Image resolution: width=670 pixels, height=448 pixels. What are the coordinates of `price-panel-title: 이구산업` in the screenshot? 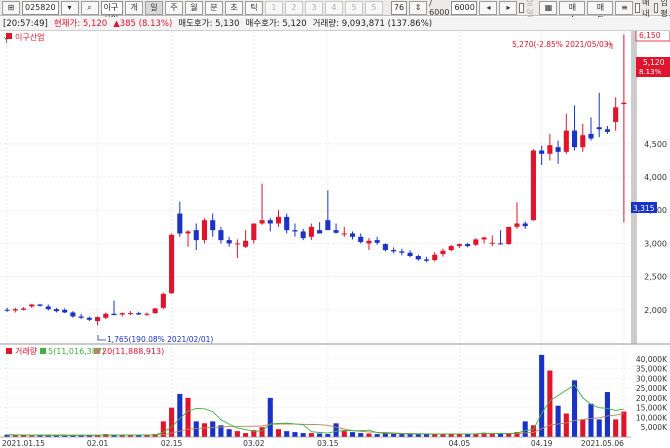 It's located at (29, 37).